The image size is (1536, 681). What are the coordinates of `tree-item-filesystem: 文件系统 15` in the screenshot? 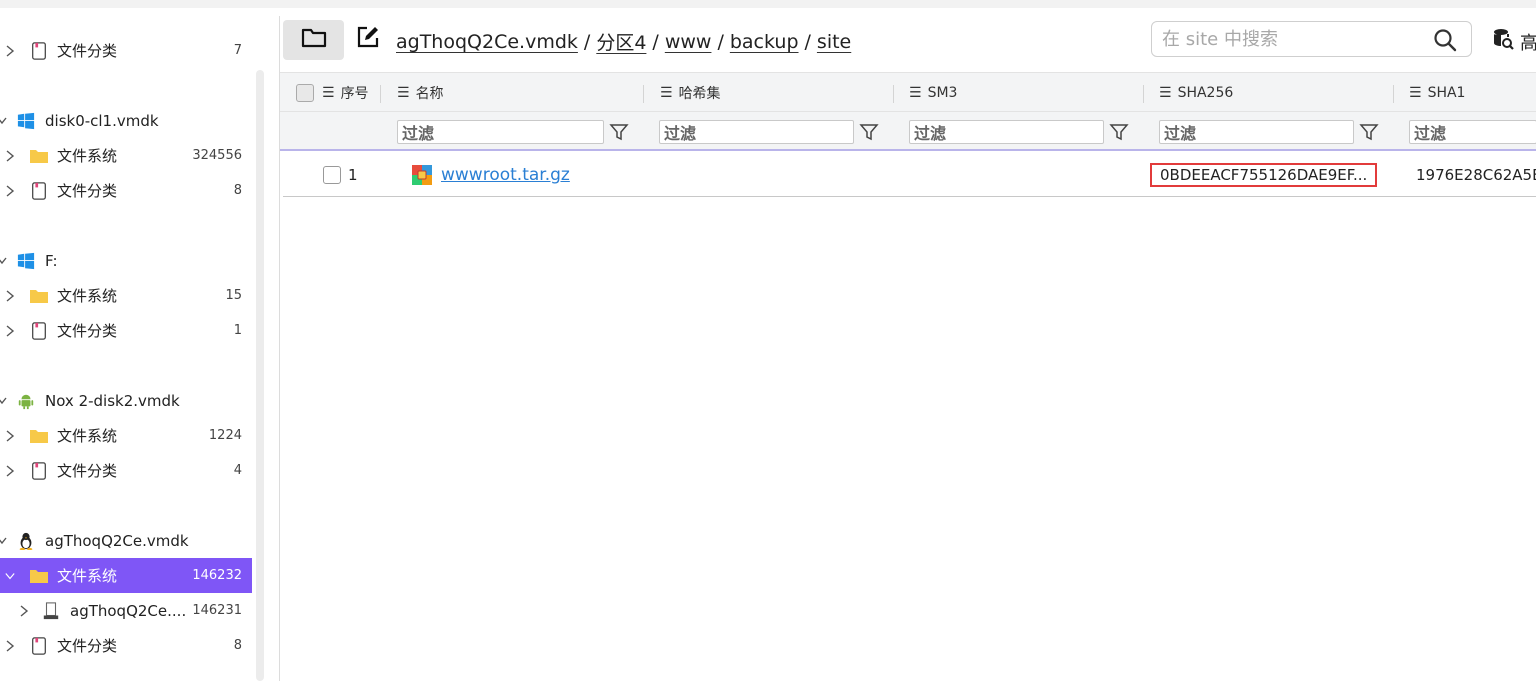 It's located at (126, 295).